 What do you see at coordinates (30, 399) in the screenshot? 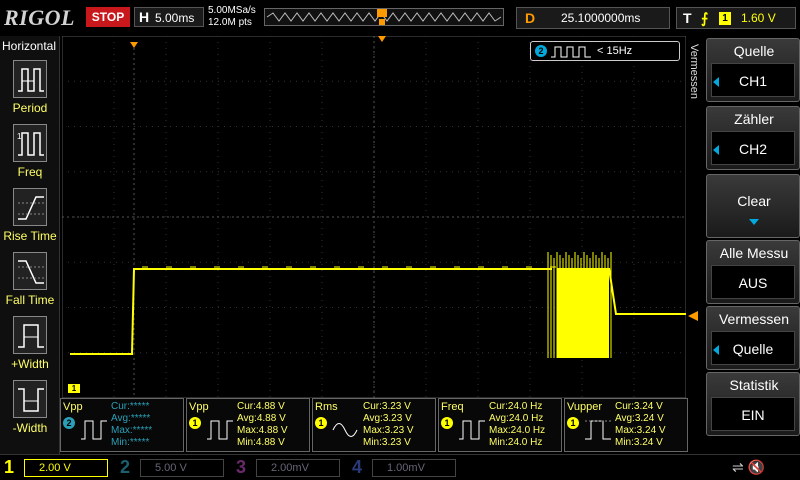
I see `negative-width-icon` at bounding box center [30, 399].